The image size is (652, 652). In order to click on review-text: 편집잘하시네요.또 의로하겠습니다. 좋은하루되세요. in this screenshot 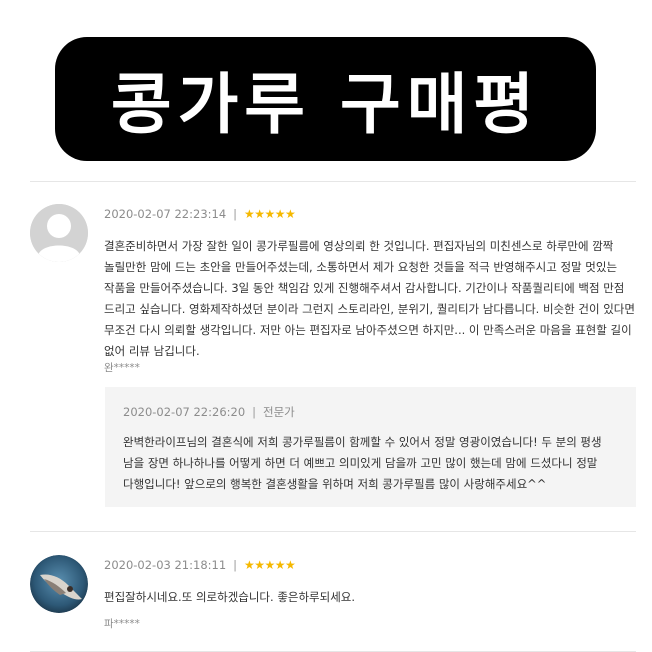, I will do `click(230, 597)`.